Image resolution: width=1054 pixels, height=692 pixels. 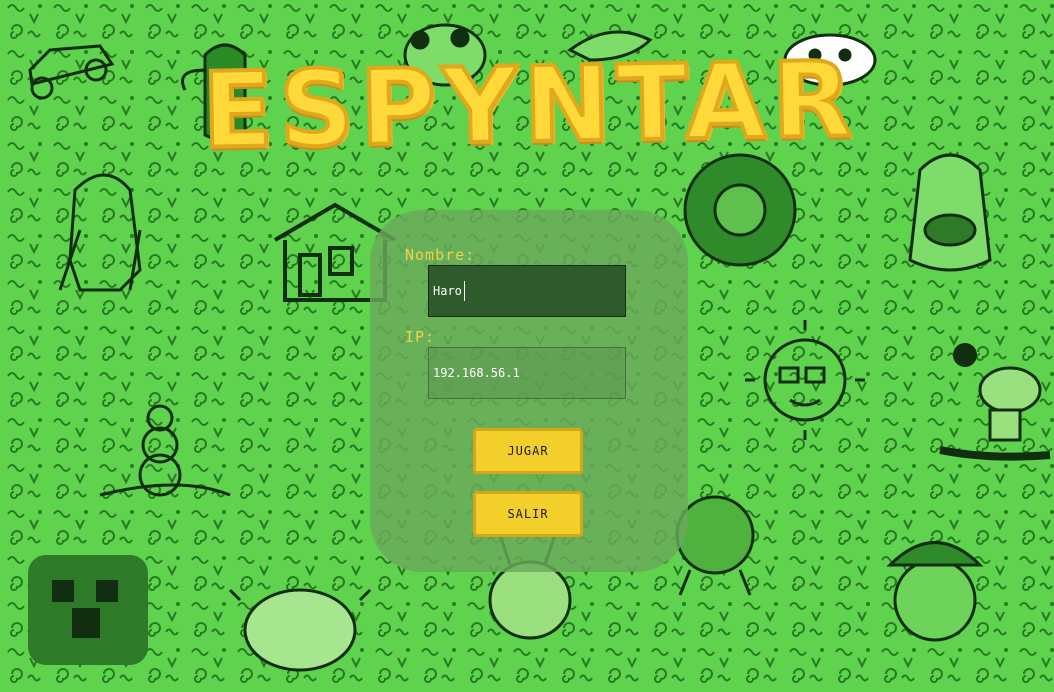 I want to click on cartoon-man-doodle, so click(x=950, y=212).